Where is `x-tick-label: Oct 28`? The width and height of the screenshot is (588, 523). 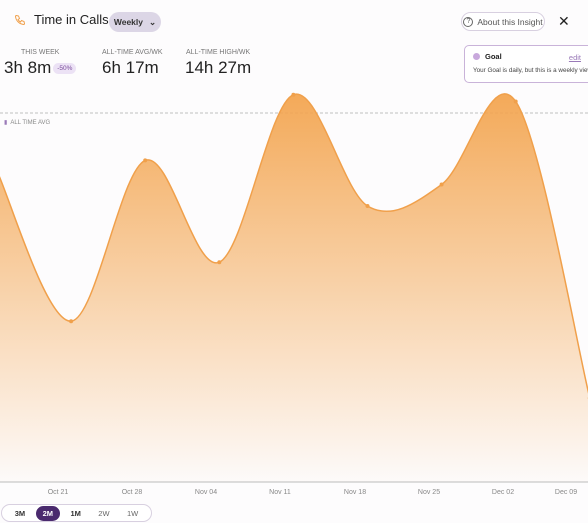
x-tick-label: Oct 28 is located at coordinates (132, 492).